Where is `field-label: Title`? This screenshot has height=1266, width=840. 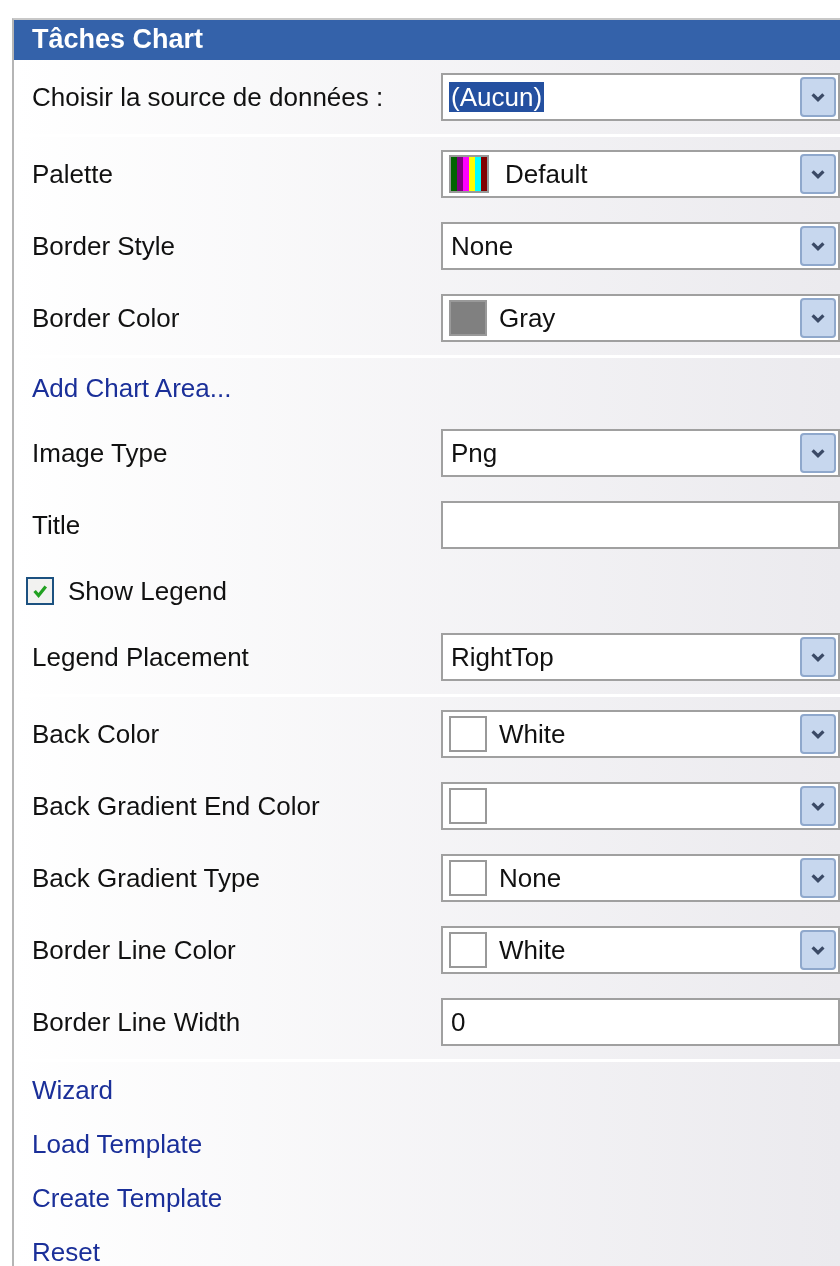 field-label: Title is located at coordinates (56, 525).